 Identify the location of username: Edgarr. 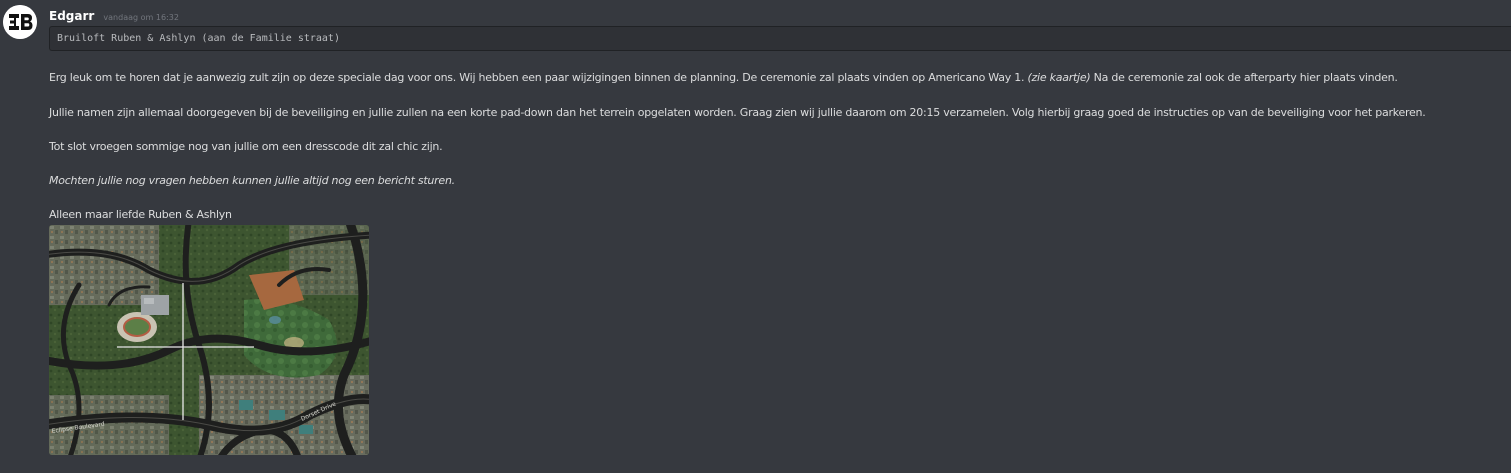
(71, 16).